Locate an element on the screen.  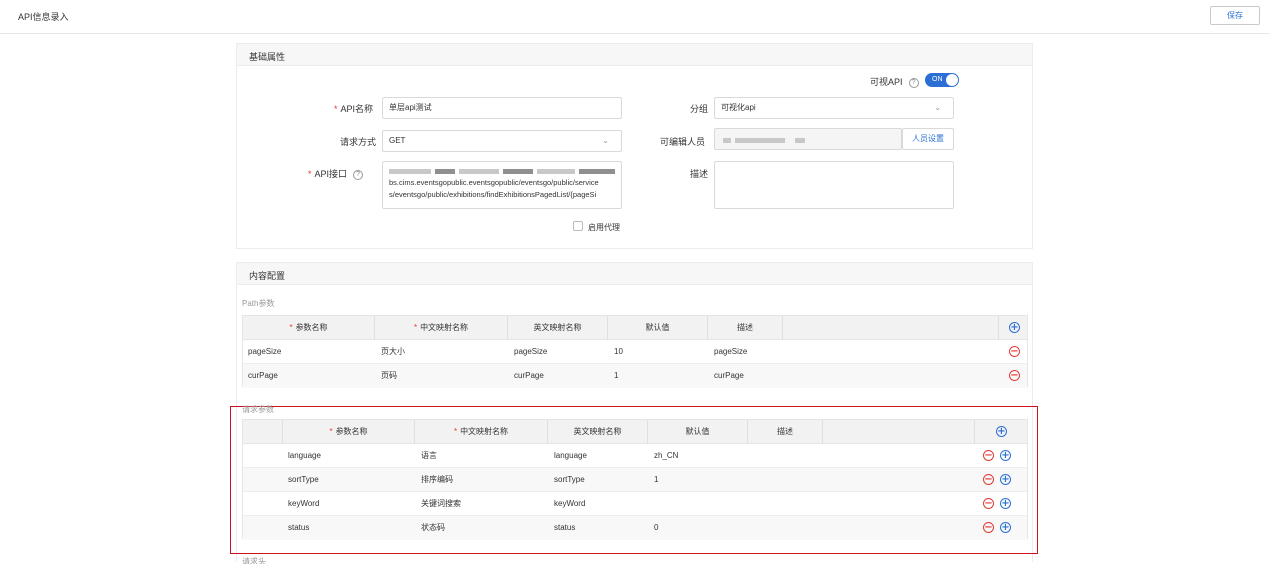
cell-default: 10 is located at coordinates (618, 351).